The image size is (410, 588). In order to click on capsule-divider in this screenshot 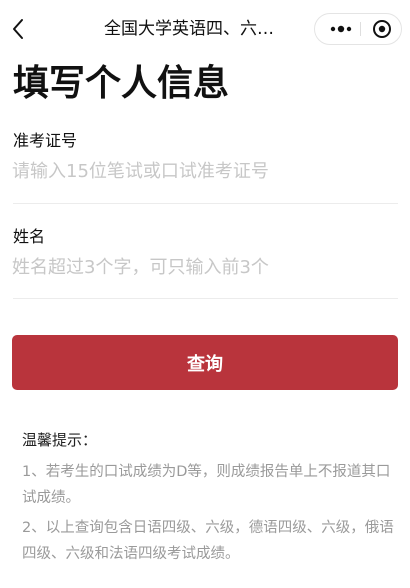, I will do `click(360, 29)`.